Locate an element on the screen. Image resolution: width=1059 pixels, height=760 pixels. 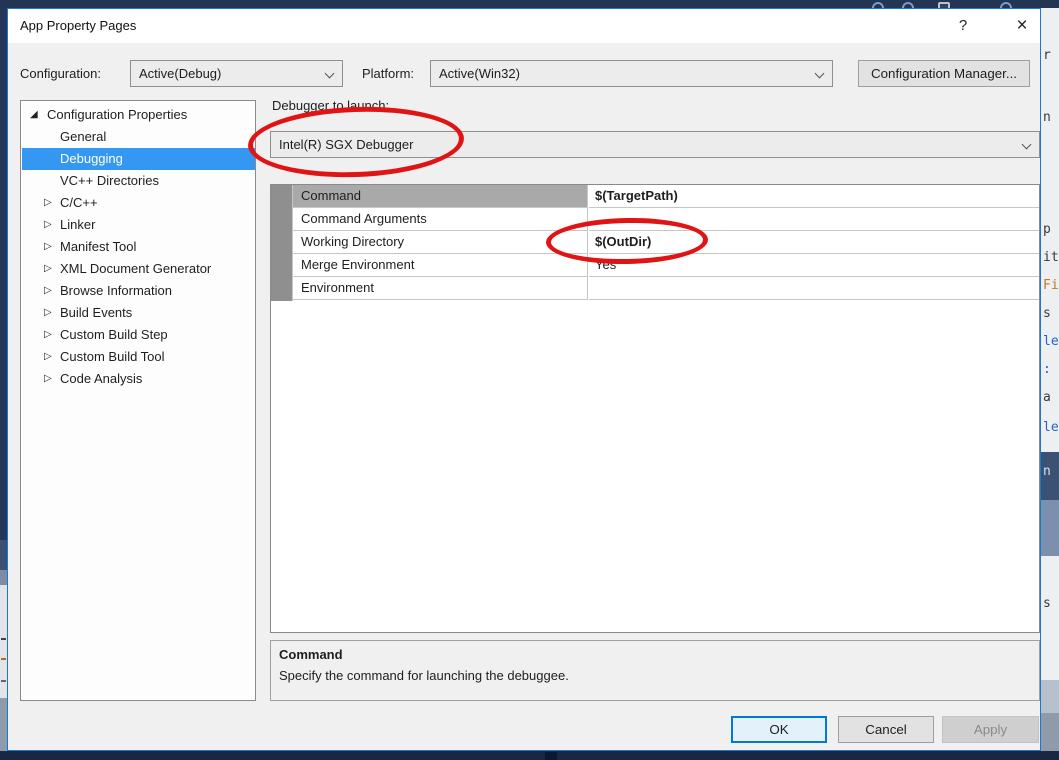
cancel-button: Cancel is located at coordinates (886, 729).